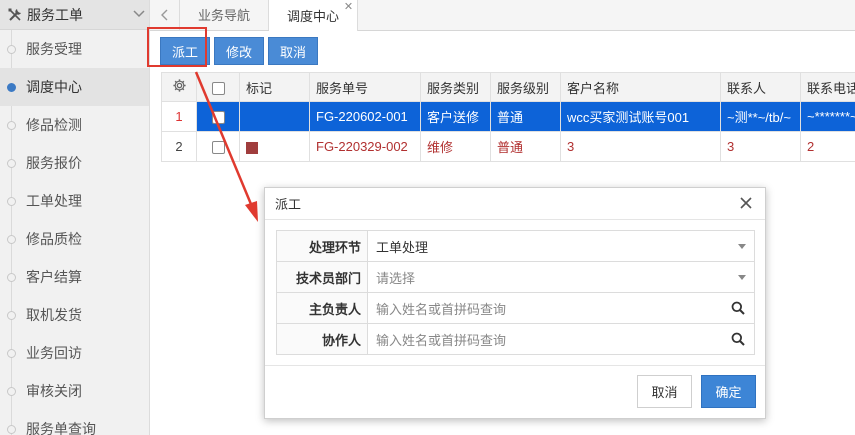 This screenshot has height=435, width=855. I want to click on sidebar-item: 取机发货, so click(74, 315).